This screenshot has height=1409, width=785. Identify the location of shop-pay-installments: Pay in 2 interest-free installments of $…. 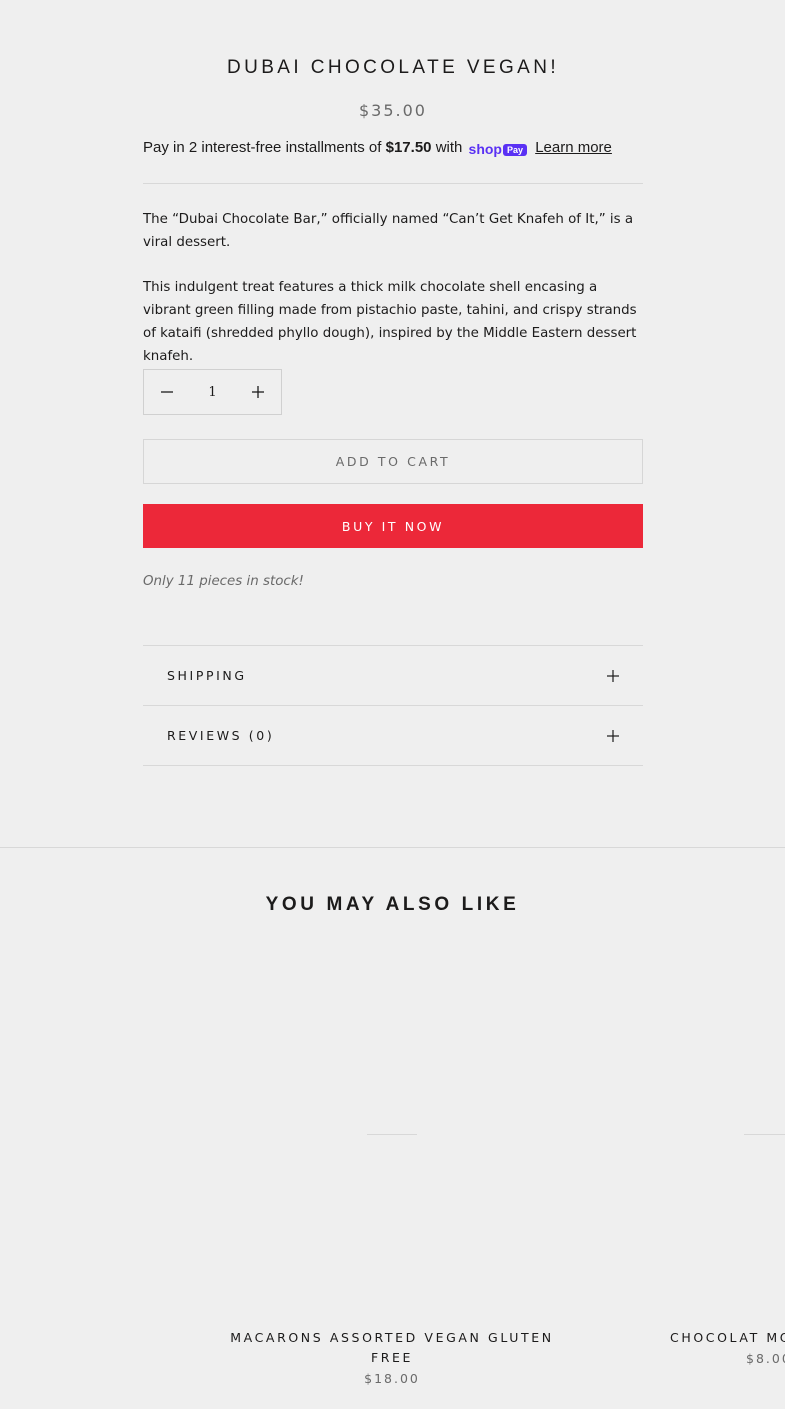
(393, 148).